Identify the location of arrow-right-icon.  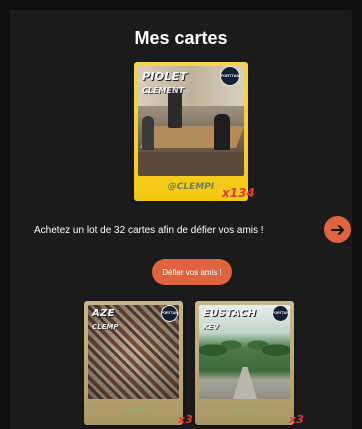
(337, 229).